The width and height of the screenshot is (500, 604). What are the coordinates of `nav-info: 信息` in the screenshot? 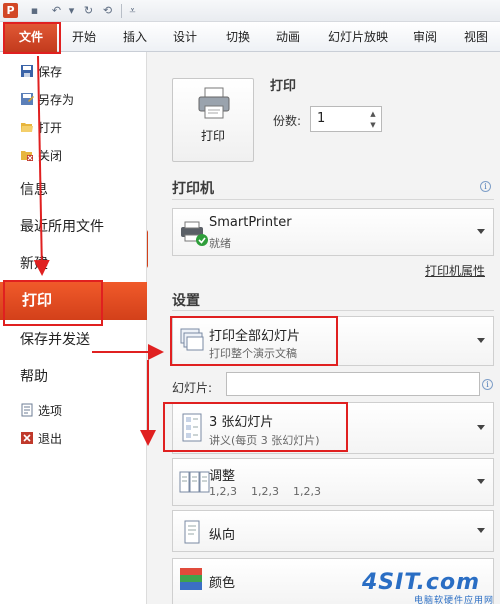 It's located at (34, 190).